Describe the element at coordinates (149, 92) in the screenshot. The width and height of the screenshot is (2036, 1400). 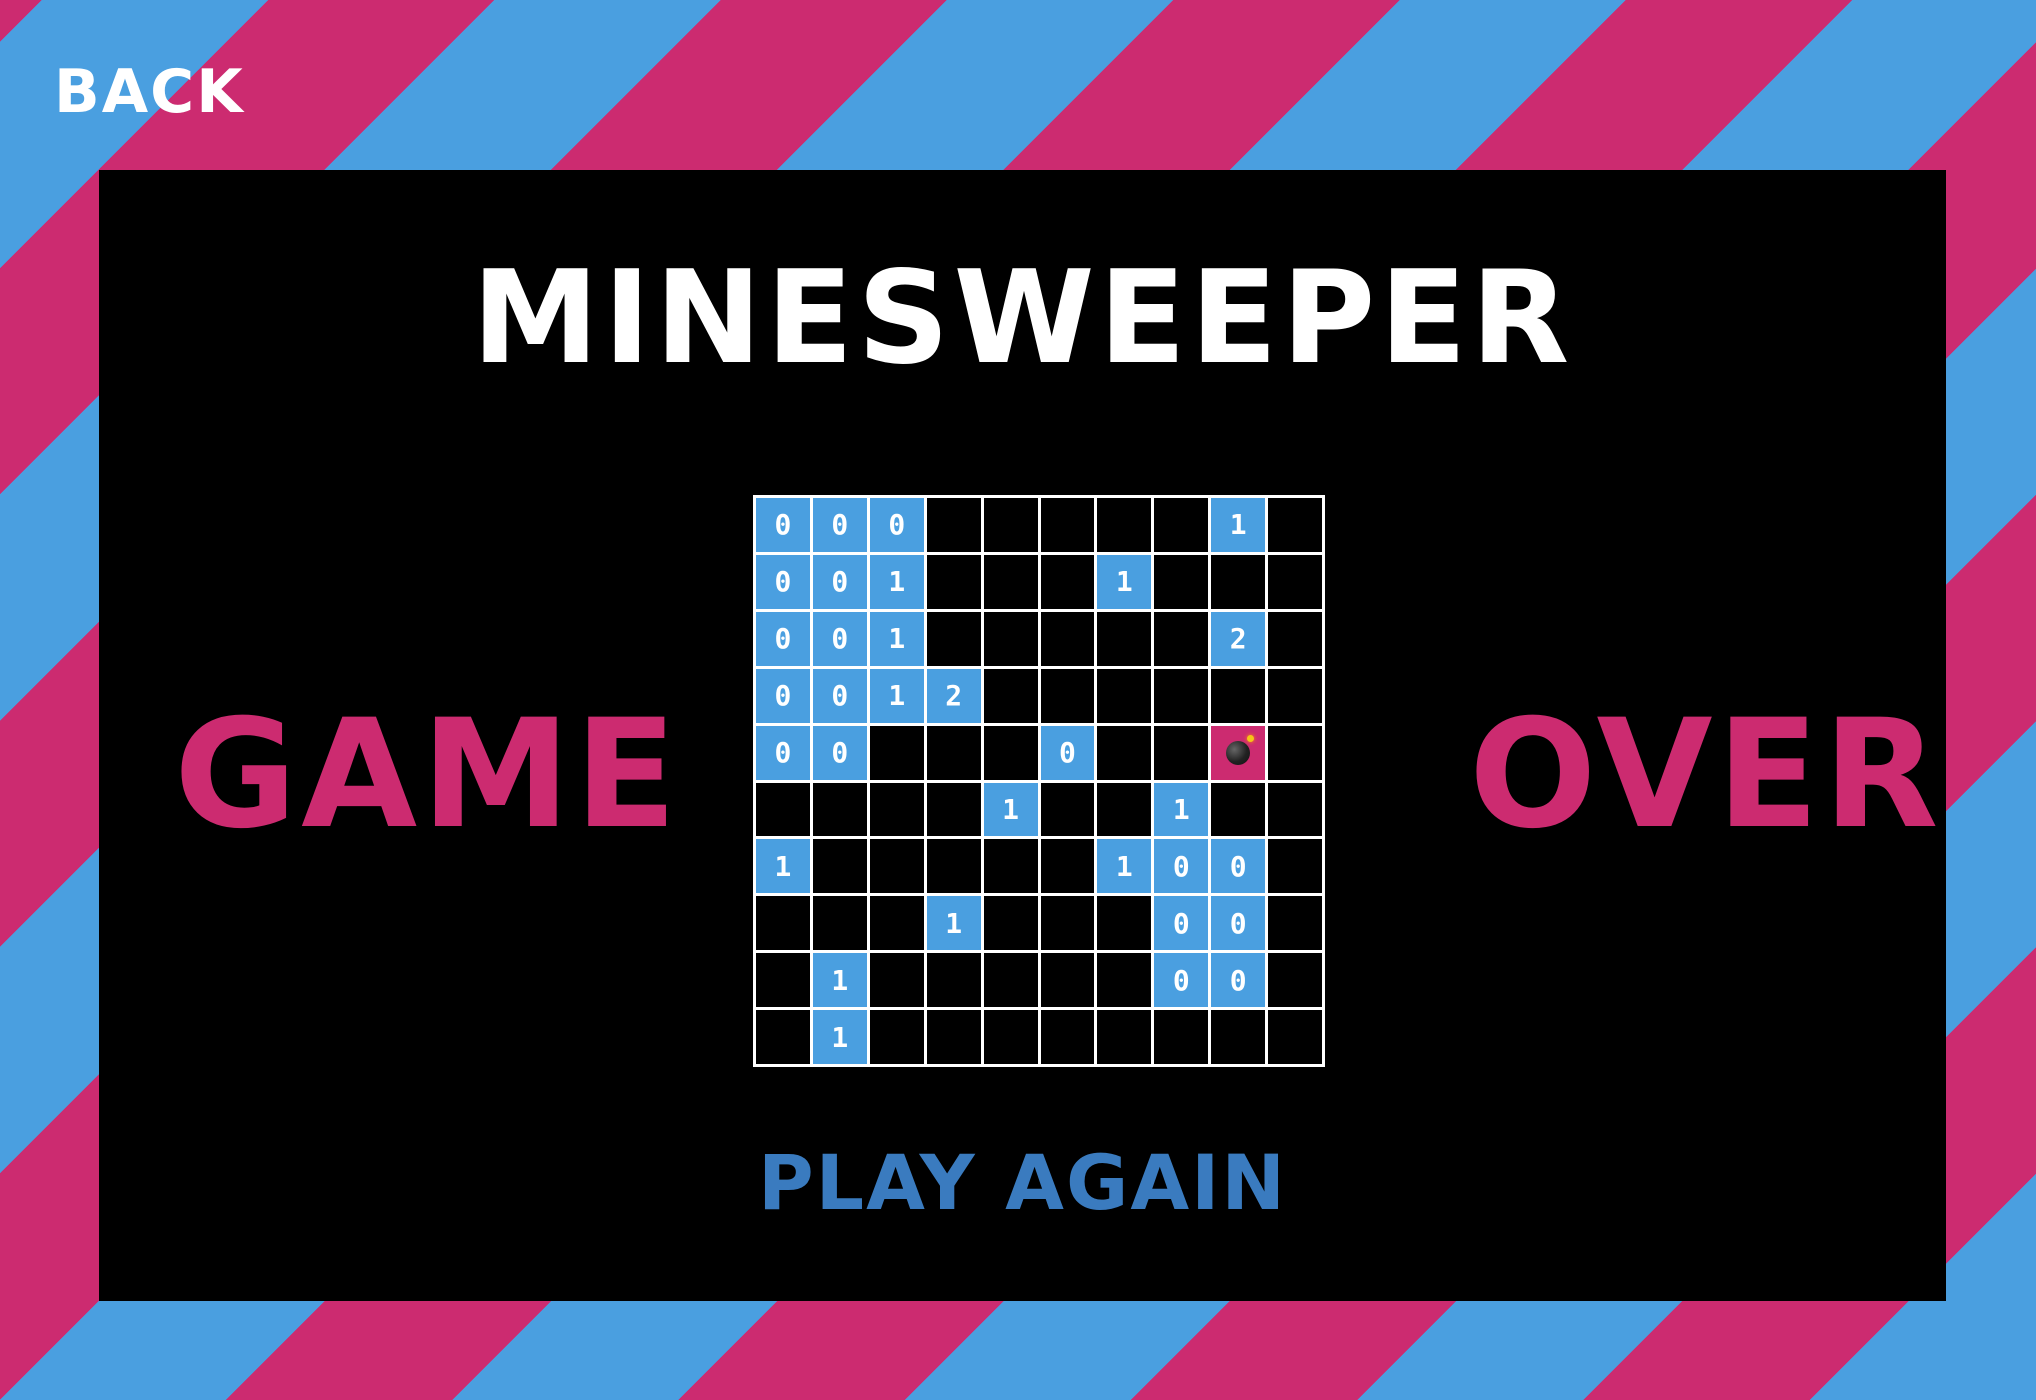
I see `back-button: BACK` at that location.